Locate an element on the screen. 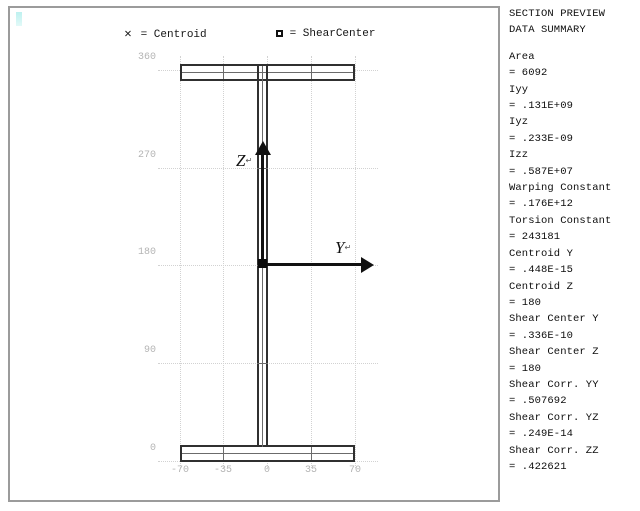  summary-header-line-1: SECTION PREVIEW is located at coordinates (557, 14).